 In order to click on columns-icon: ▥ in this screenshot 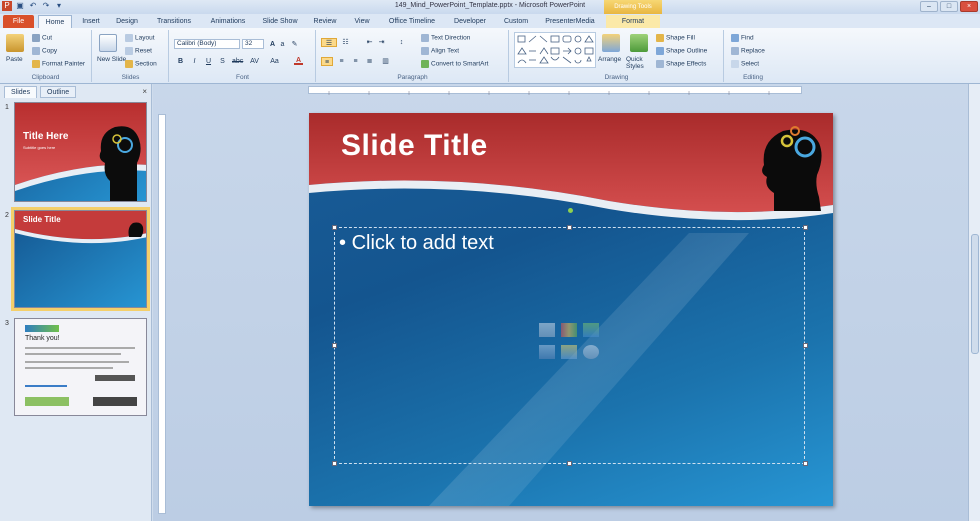, I will do `click(385, 61)`.